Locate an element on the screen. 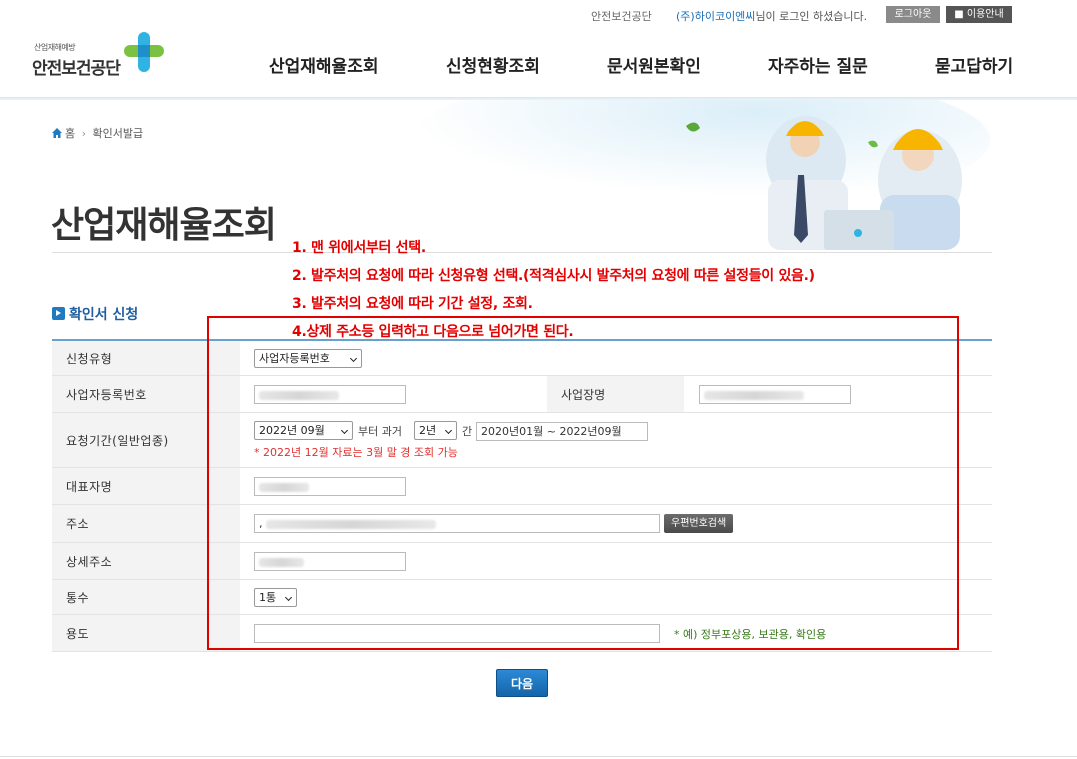  address-input: , is located at coordinates (457, 523).